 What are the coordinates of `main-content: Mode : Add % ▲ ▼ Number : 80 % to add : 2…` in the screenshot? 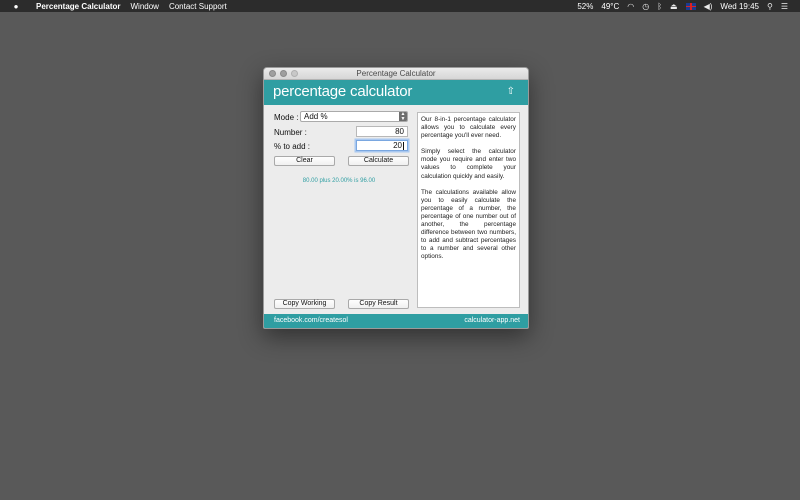 It's located at (396, 211).